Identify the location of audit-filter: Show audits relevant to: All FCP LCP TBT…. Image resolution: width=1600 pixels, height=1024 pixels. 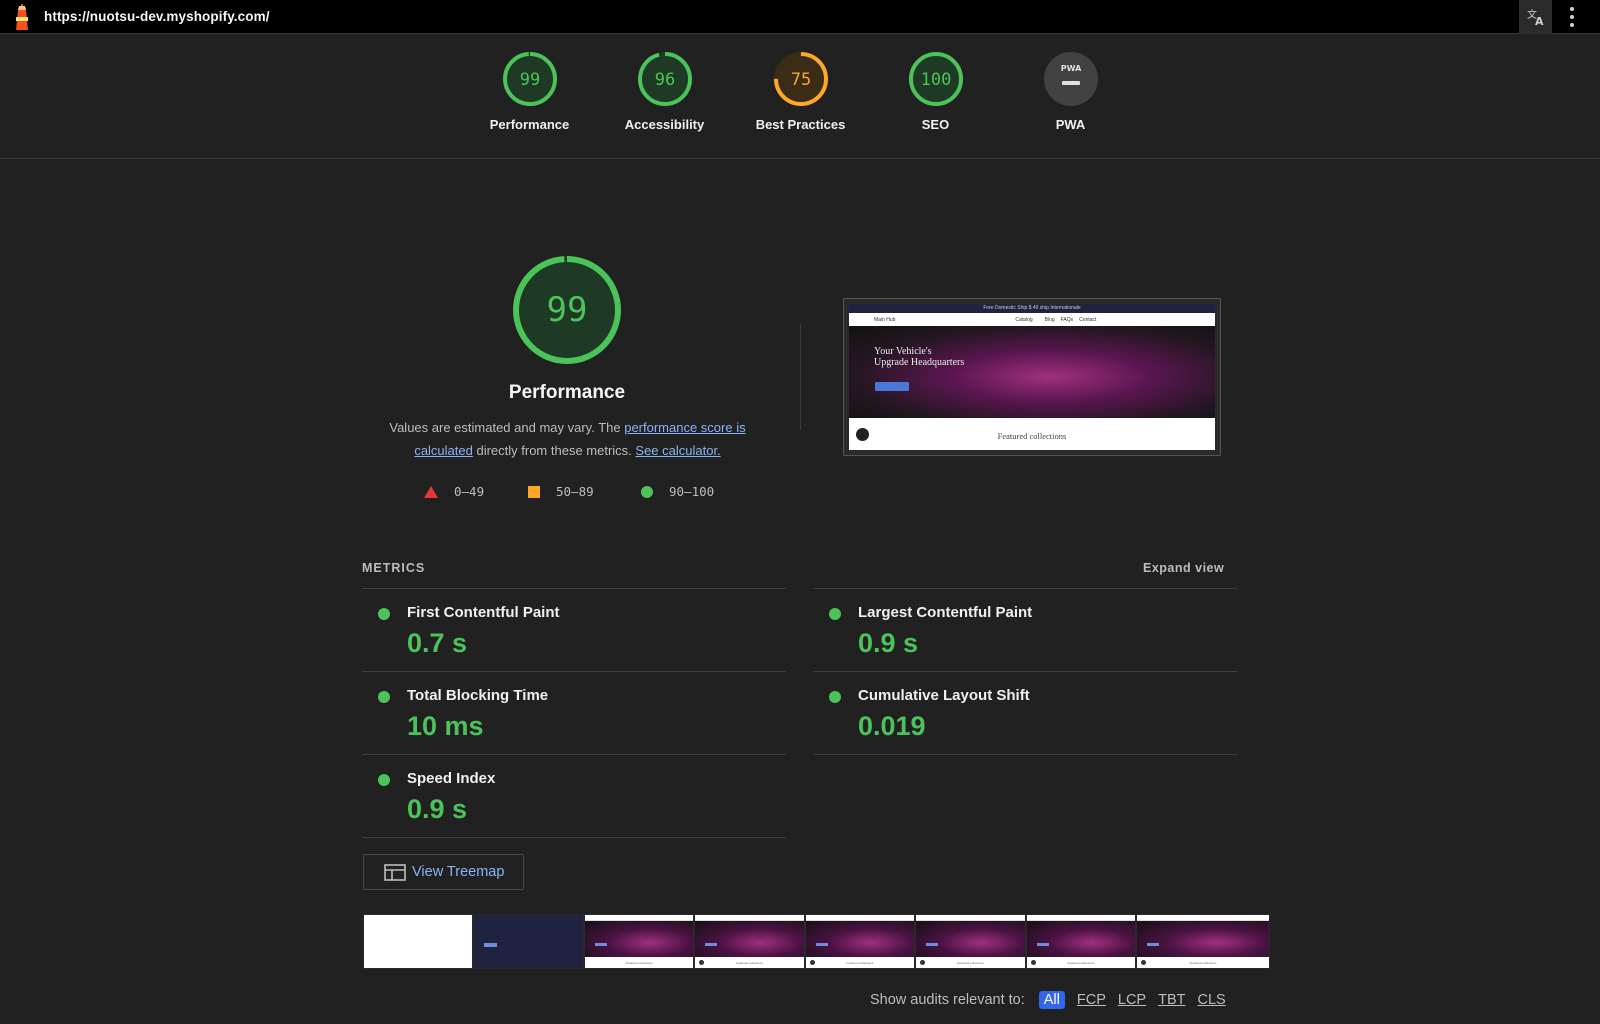
(1054, 1000).